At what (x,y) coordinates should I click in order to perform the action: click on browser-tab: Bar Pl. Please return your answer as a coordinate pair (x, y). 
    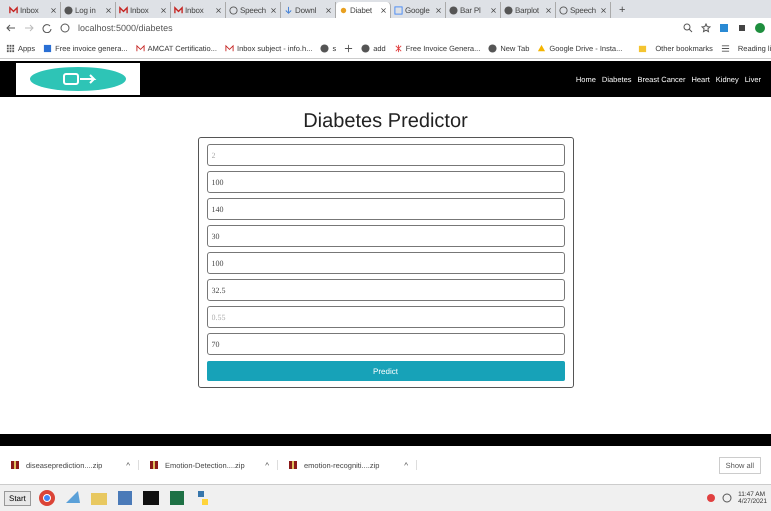
    Looking at the image, I should click on (473, 10).